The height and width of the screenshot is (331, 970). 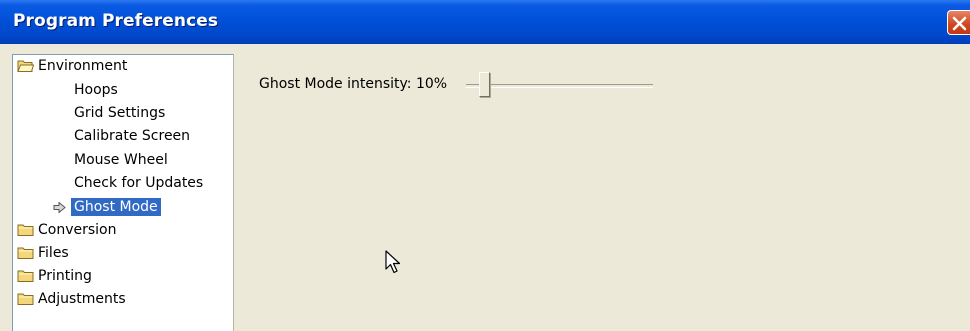 I want to click on tree-item-label: Mouse Wheel, so click(x=121, y=160).